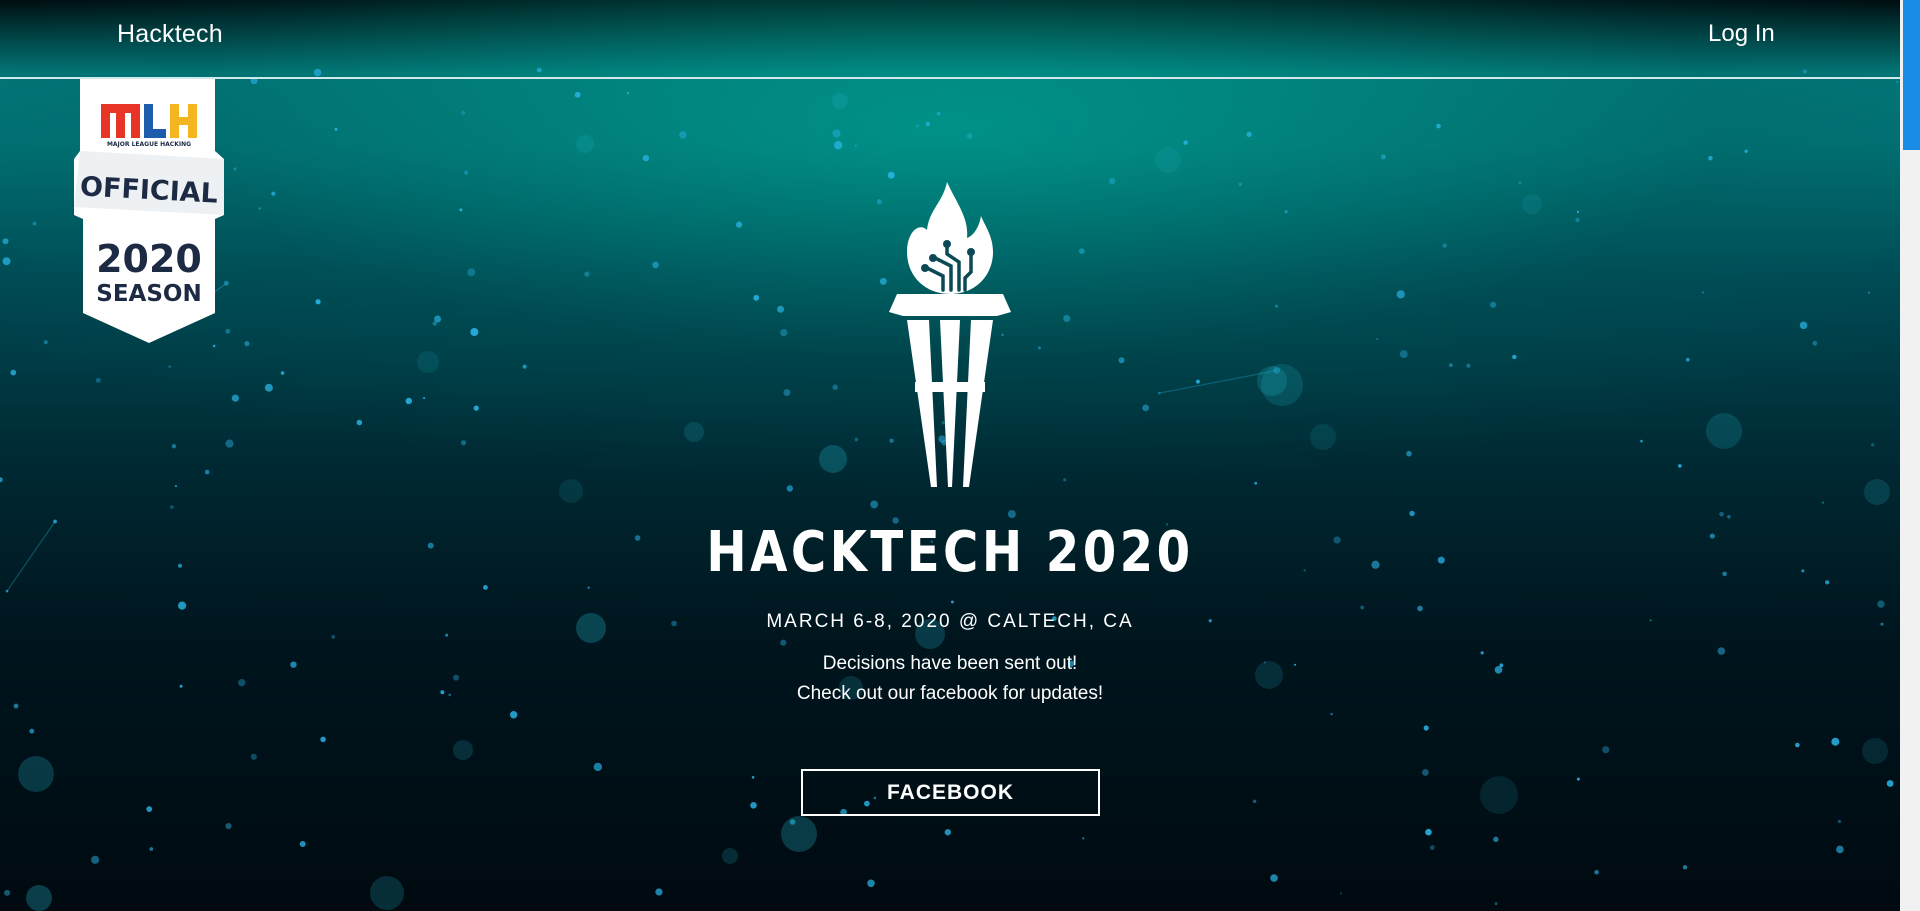  What do you see at coordinates (950, 39) in the screenshot?
I see `top-navbar: Hacktech Log In` at bounding box center [950, 39].